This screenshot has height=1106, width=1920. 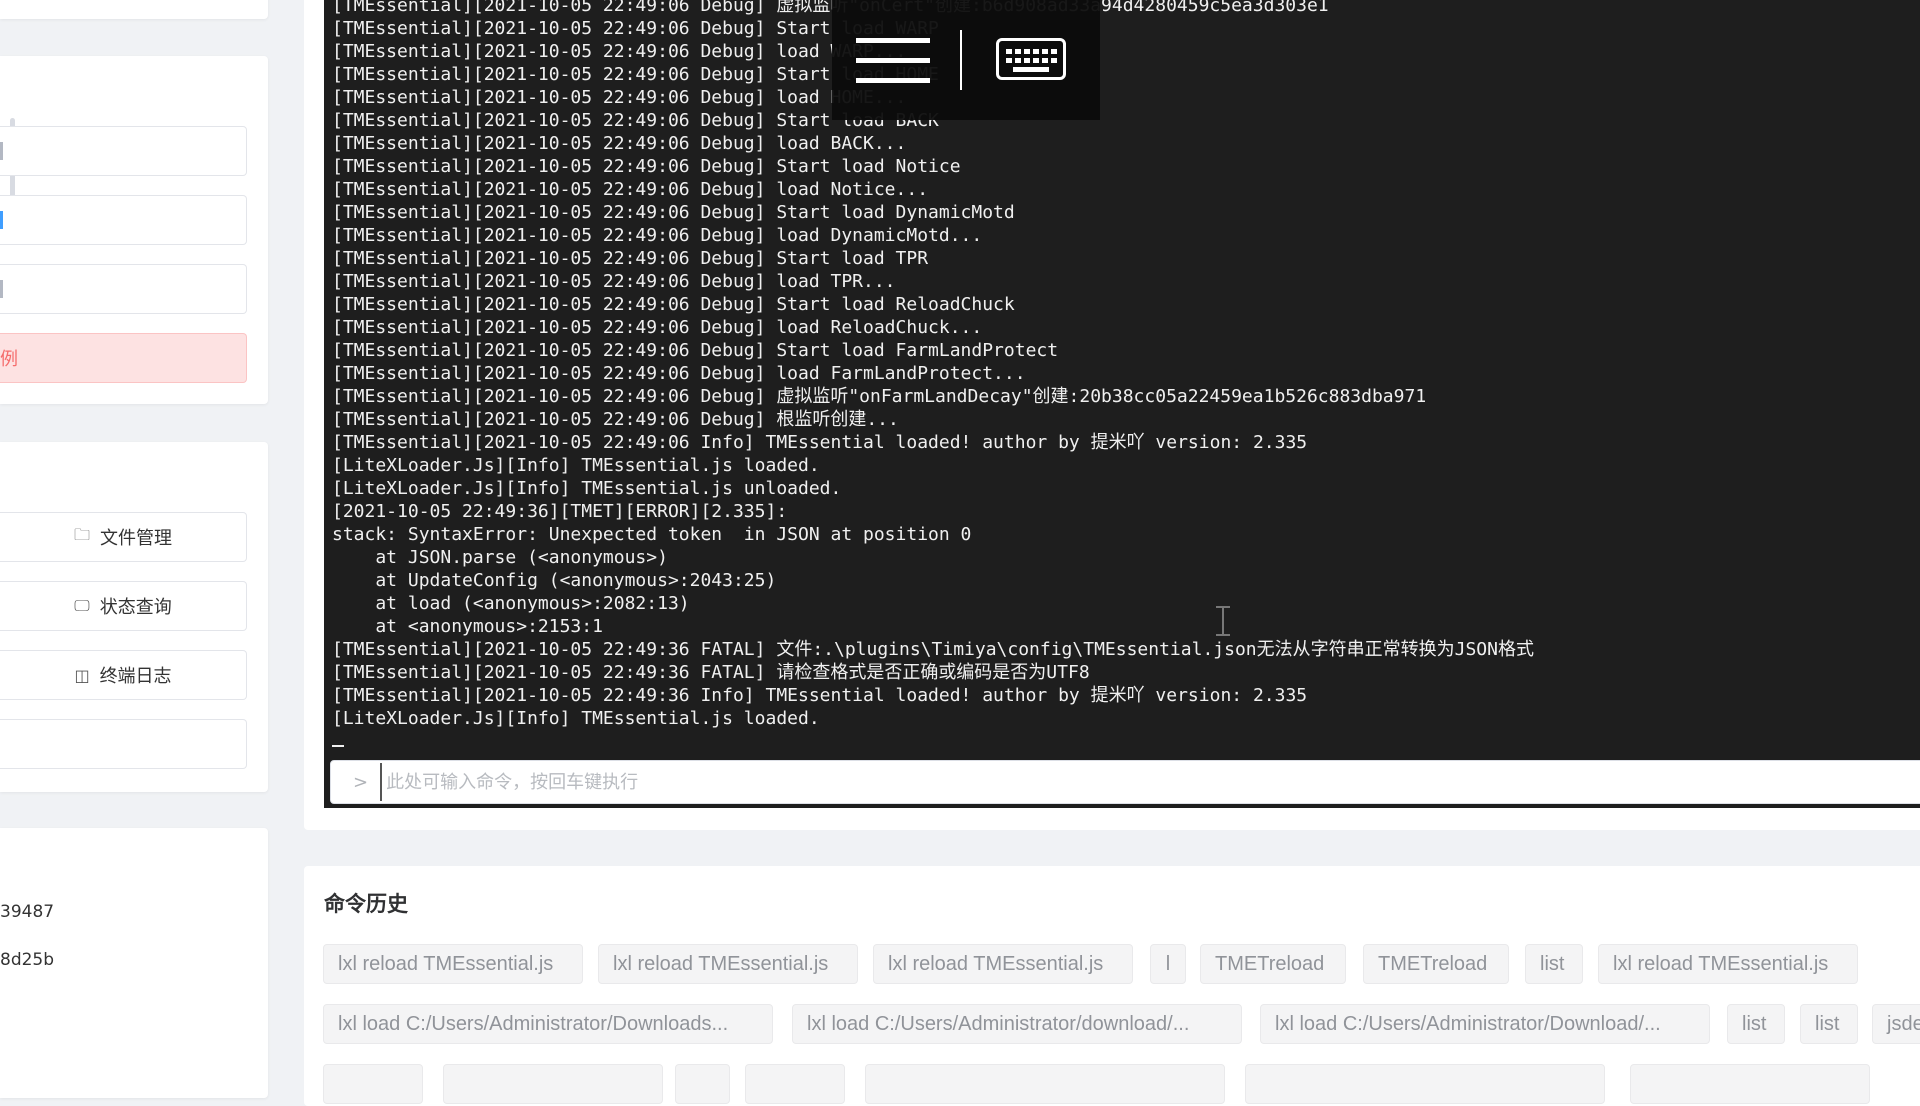 I want to click on command-input-box: >, so click(x=1125, y=782).